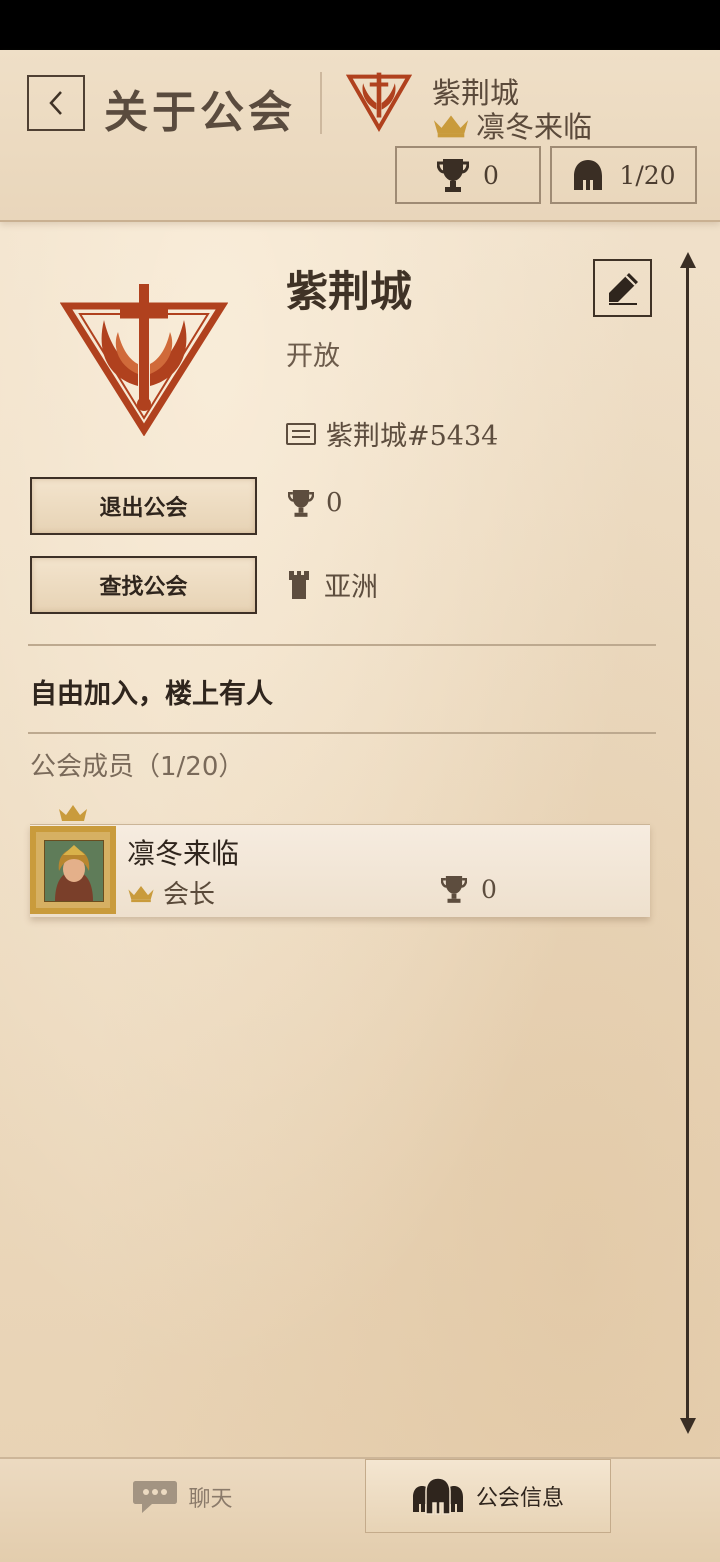 This screenshot has width=720, height=1562. What do you see at coordinates (351, 587) in the screenshot?
I see `guild-region: 亚洲` at bounding box center [351, 587].